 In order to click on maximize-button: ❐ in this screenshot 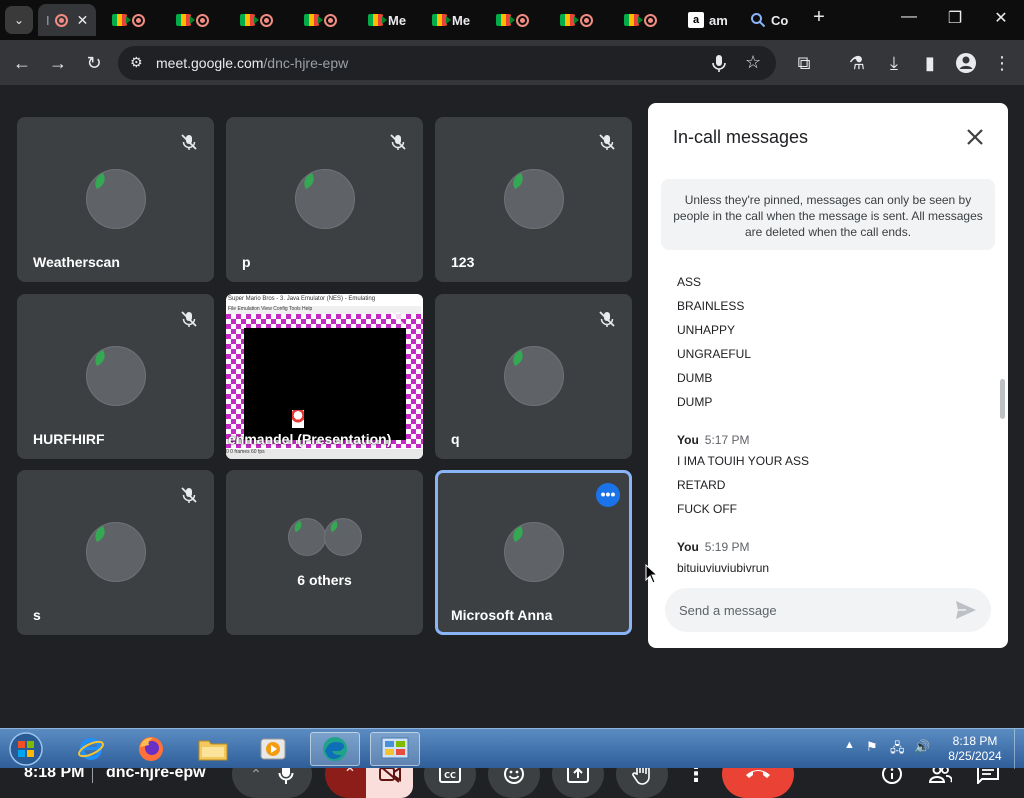, I will do `click(955, 18)`.